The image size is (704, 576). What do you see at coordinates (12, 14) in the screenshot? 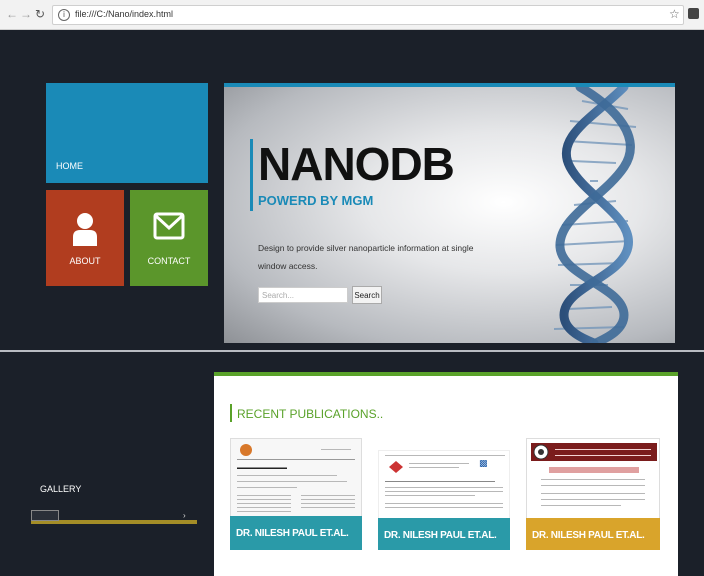
I see `back-icon: ←` at bounding box center [12, 14].